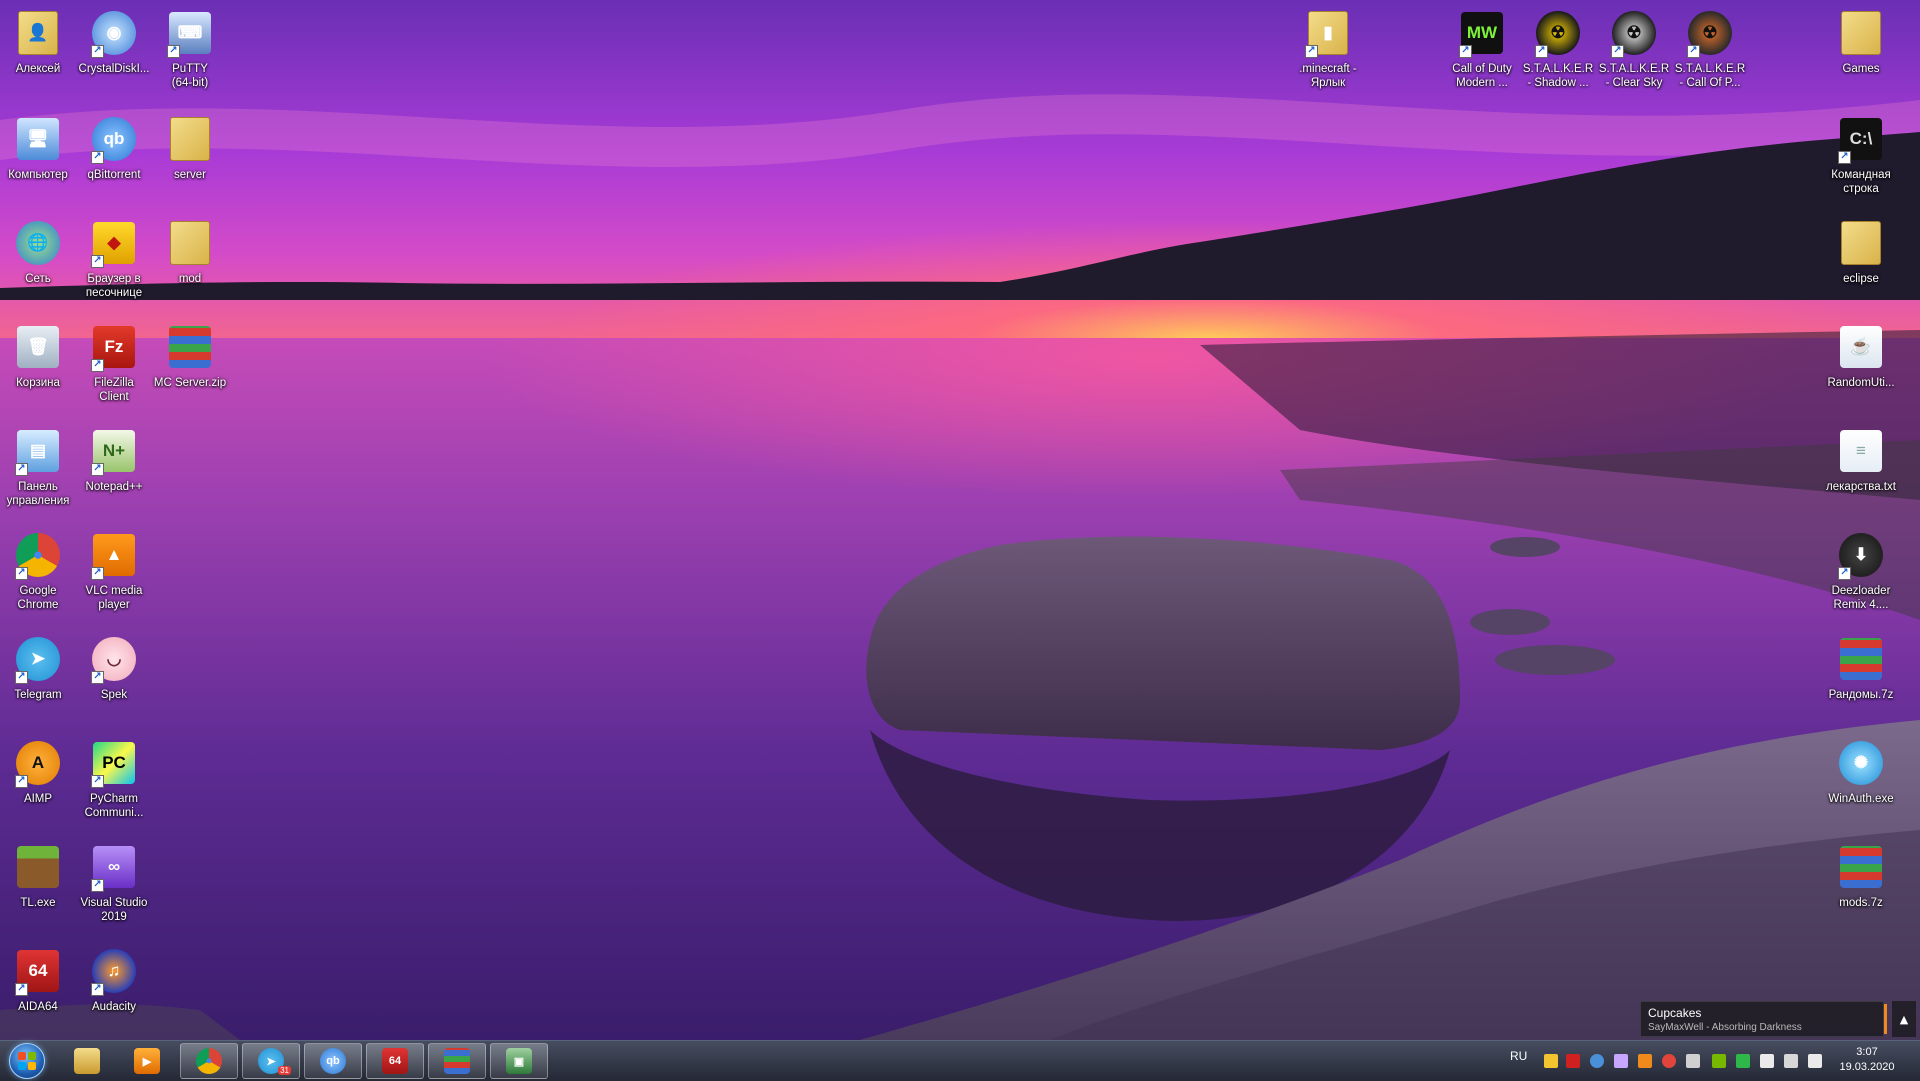 The image size is (1920, 1081). What do you see at coordinates (114, 680) in the screenshot?
I see `desktop-icon: ◡ ↗ Spek` at bounding box center [114, 680].